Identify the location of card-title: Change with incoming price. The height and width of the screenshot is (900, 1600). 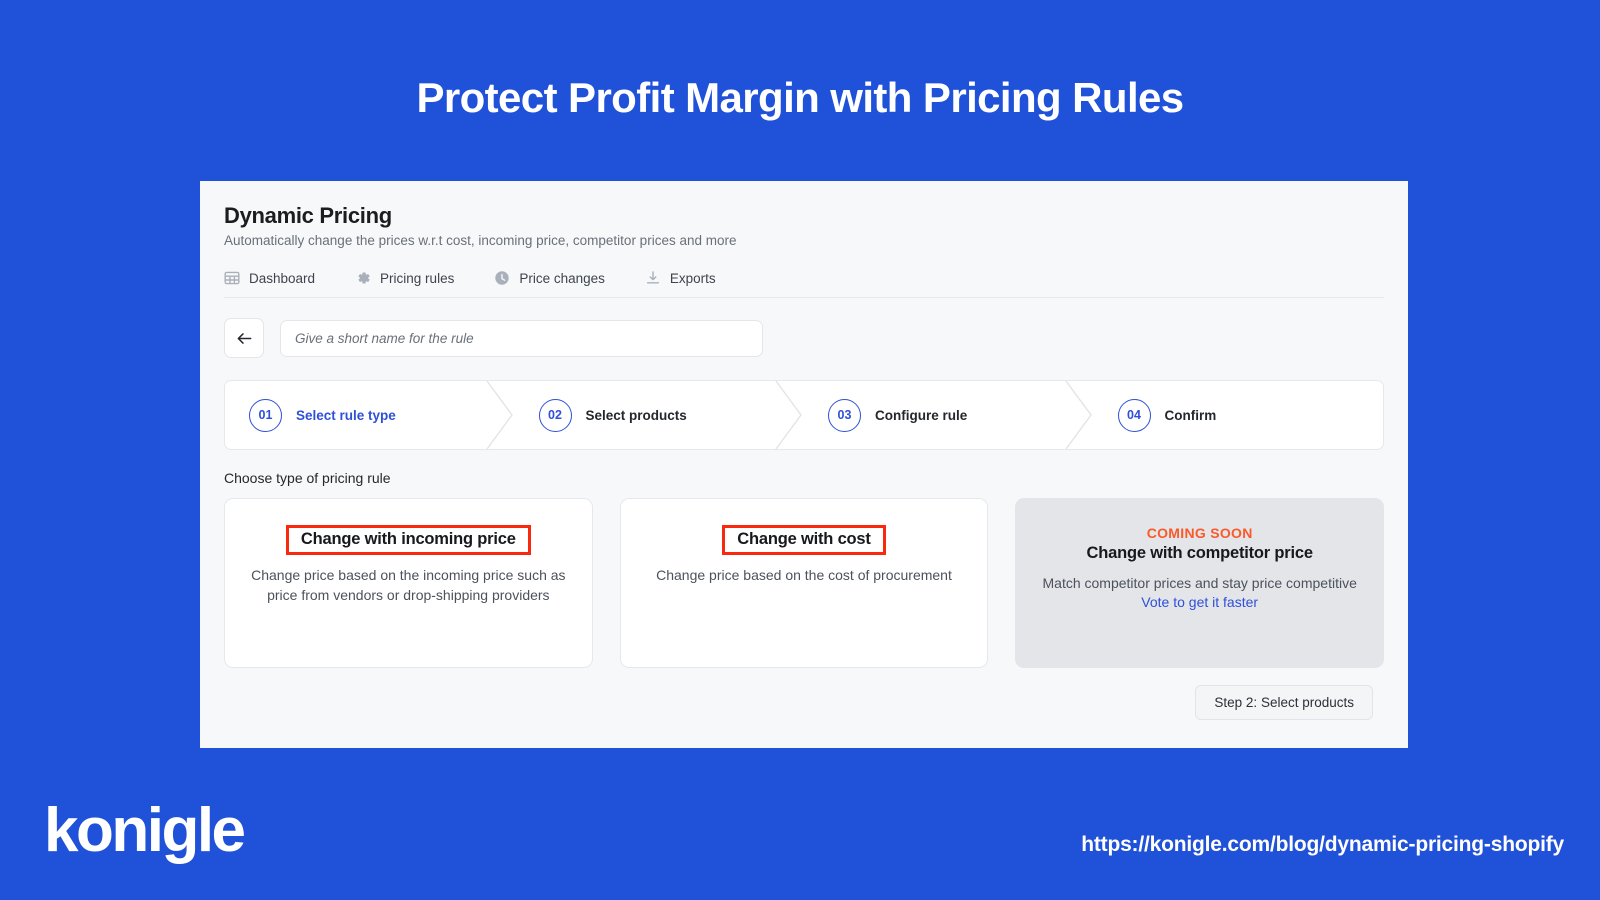
(408, 540).